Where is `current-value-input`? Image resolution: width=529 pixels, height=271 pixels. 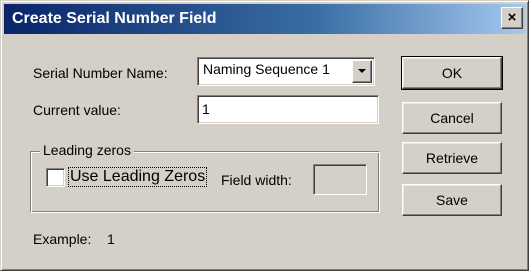
current-value-input is located at coordinates (288, 109).